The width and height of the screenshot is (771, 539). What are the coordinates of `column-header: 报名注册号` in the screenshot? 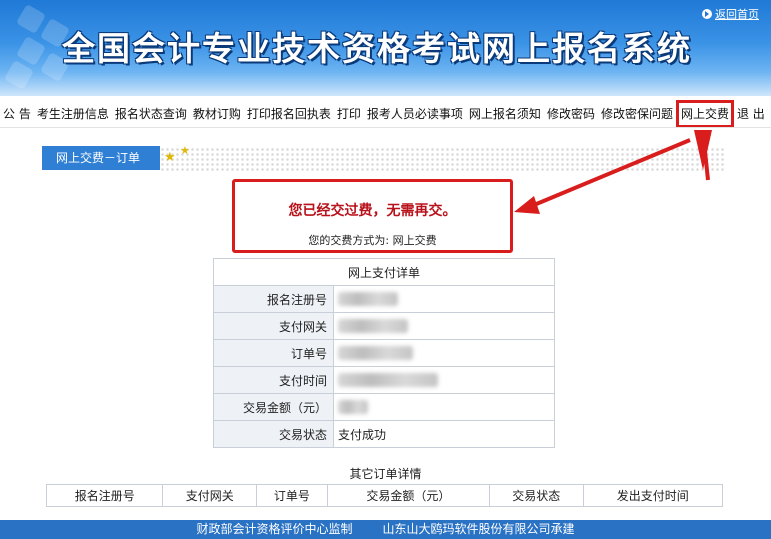 It's located at (104, 495).